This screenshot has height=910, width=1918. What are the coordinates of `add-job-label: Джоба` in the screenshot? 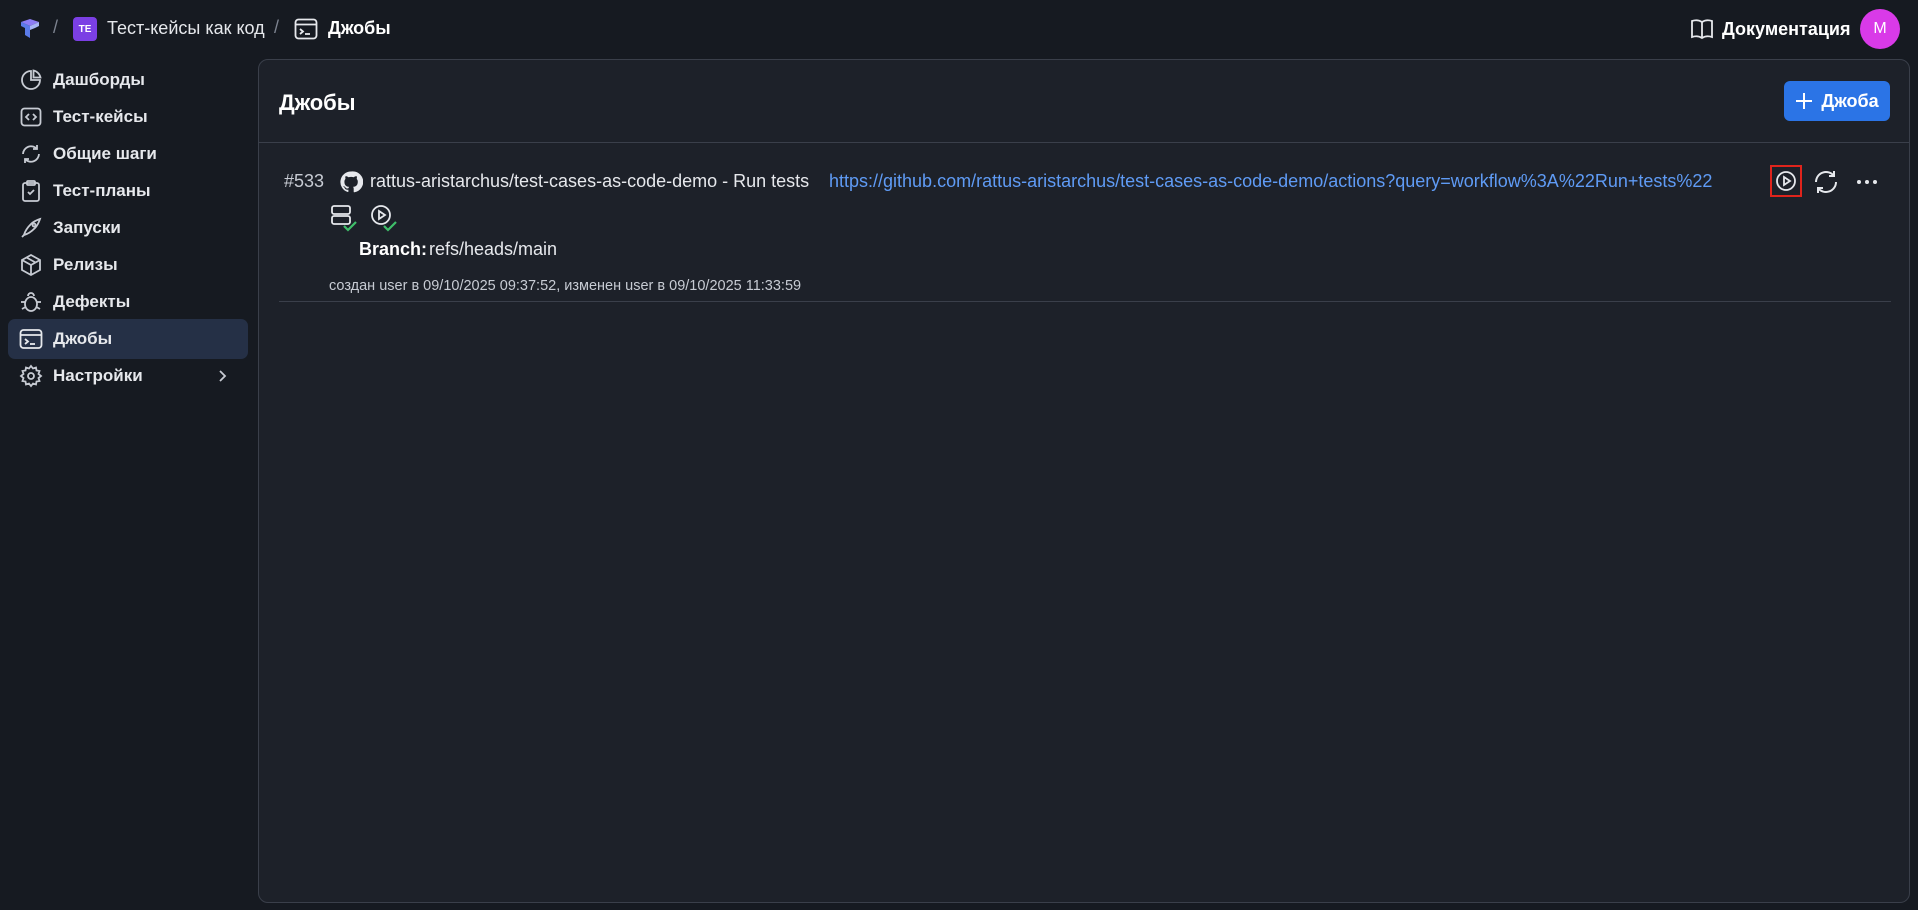 It's located at (1850, 100).